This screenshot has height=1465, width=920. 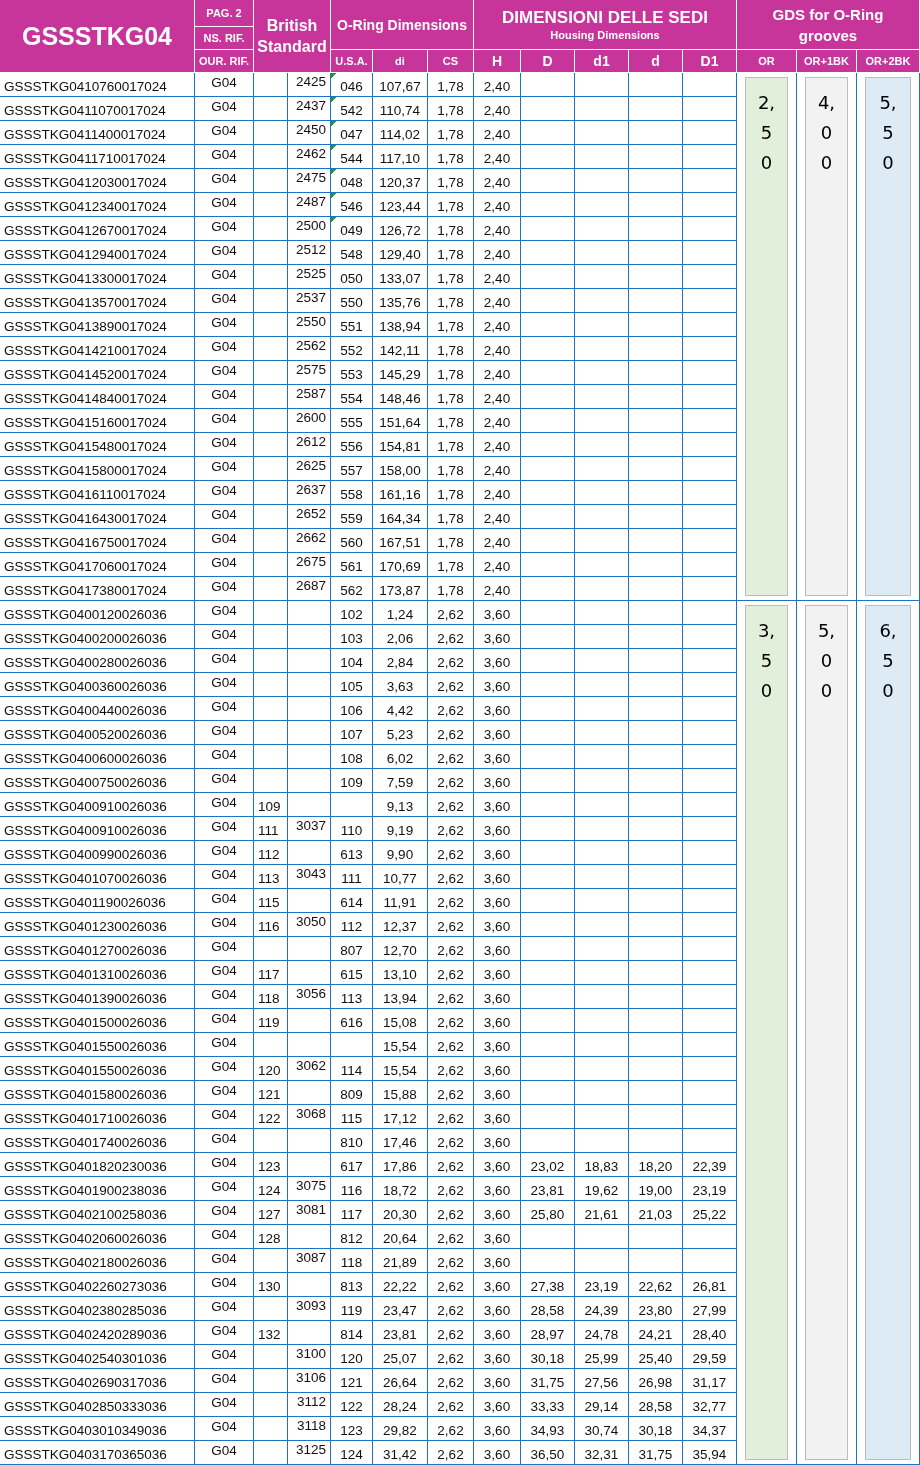 What do you see at coordinates (602, 1333) in the screenshot?
I see `table-cell: 24,78` at bounding box center [602, 1333].